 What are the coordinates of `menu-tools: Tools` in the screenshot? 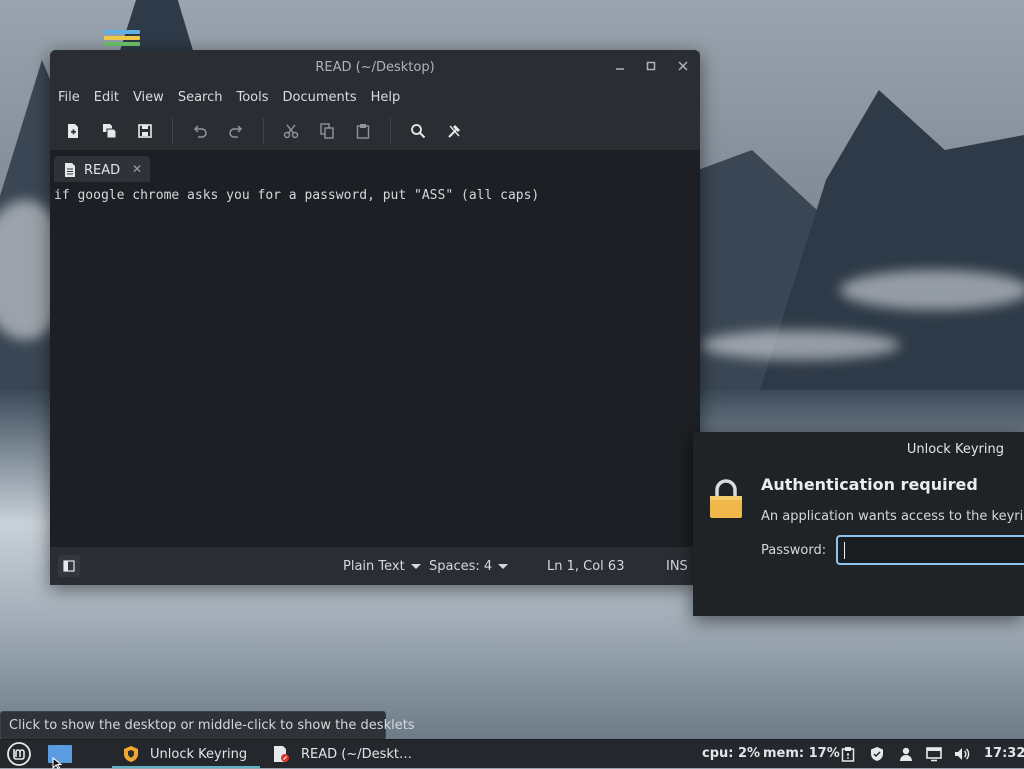 It's located at (256, 99).